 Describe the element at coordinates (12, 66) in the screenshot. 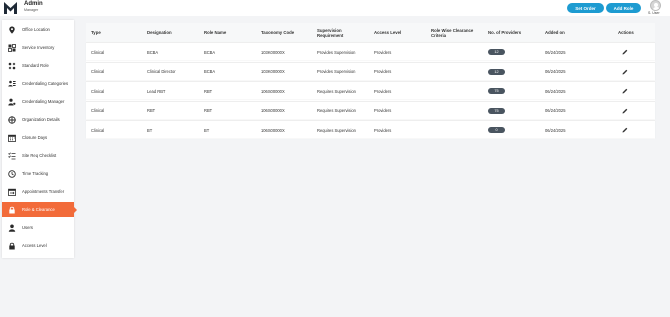

I see `standard-role-icon` at that location.